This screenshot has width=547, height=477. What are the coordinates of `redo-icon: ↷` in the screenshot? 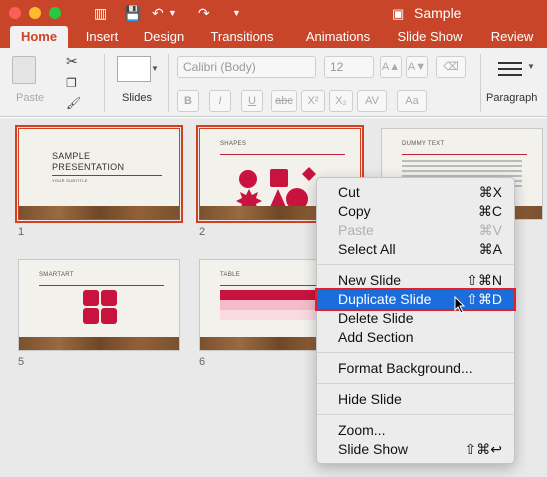 It's located at (204, 13).